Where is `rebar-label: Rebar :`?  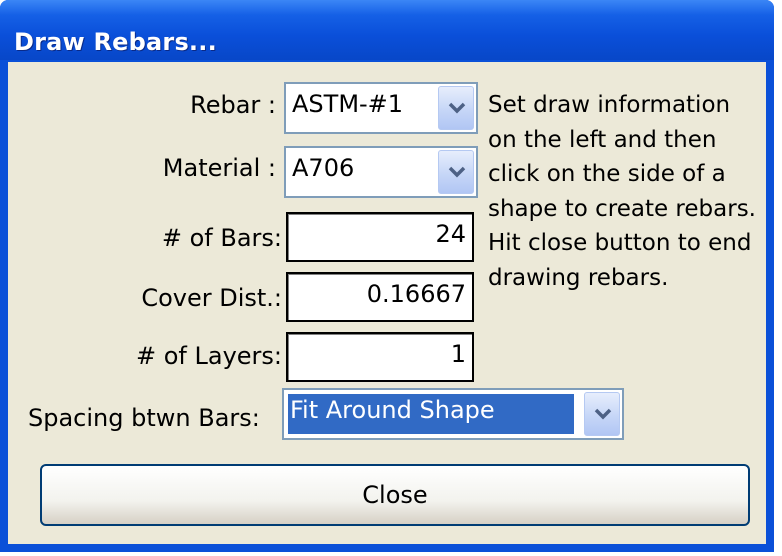 rebar-label: Rebar : is located at coordinates (233, 105).